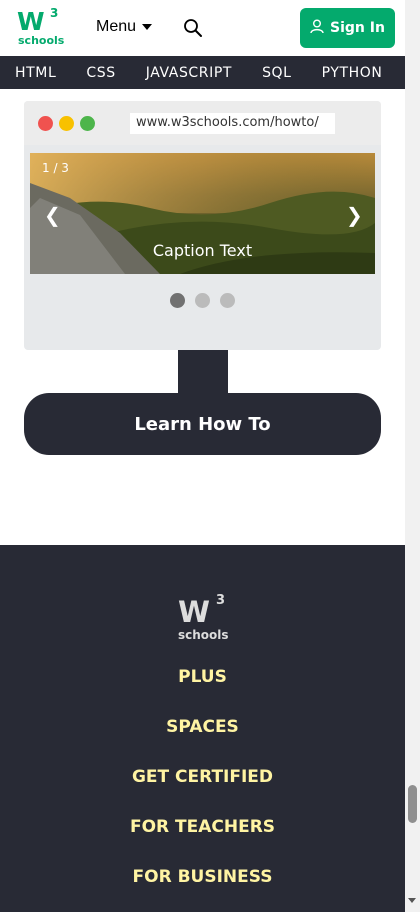 The height and width of the screenshot is (912, 420). I want to click on footer-link-get-certified: GET CERTIFIED, so click(202, 788).